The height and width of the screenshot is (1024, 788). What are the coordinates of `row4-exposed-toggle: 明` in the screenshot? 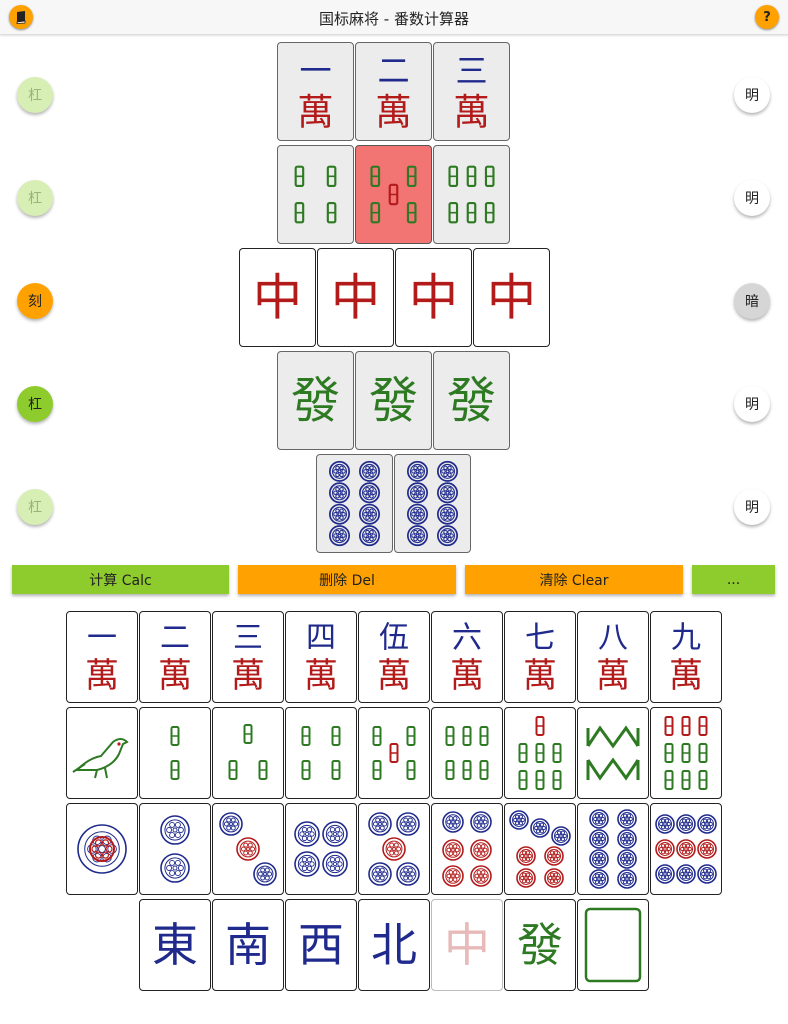 It's located at (752, 404).